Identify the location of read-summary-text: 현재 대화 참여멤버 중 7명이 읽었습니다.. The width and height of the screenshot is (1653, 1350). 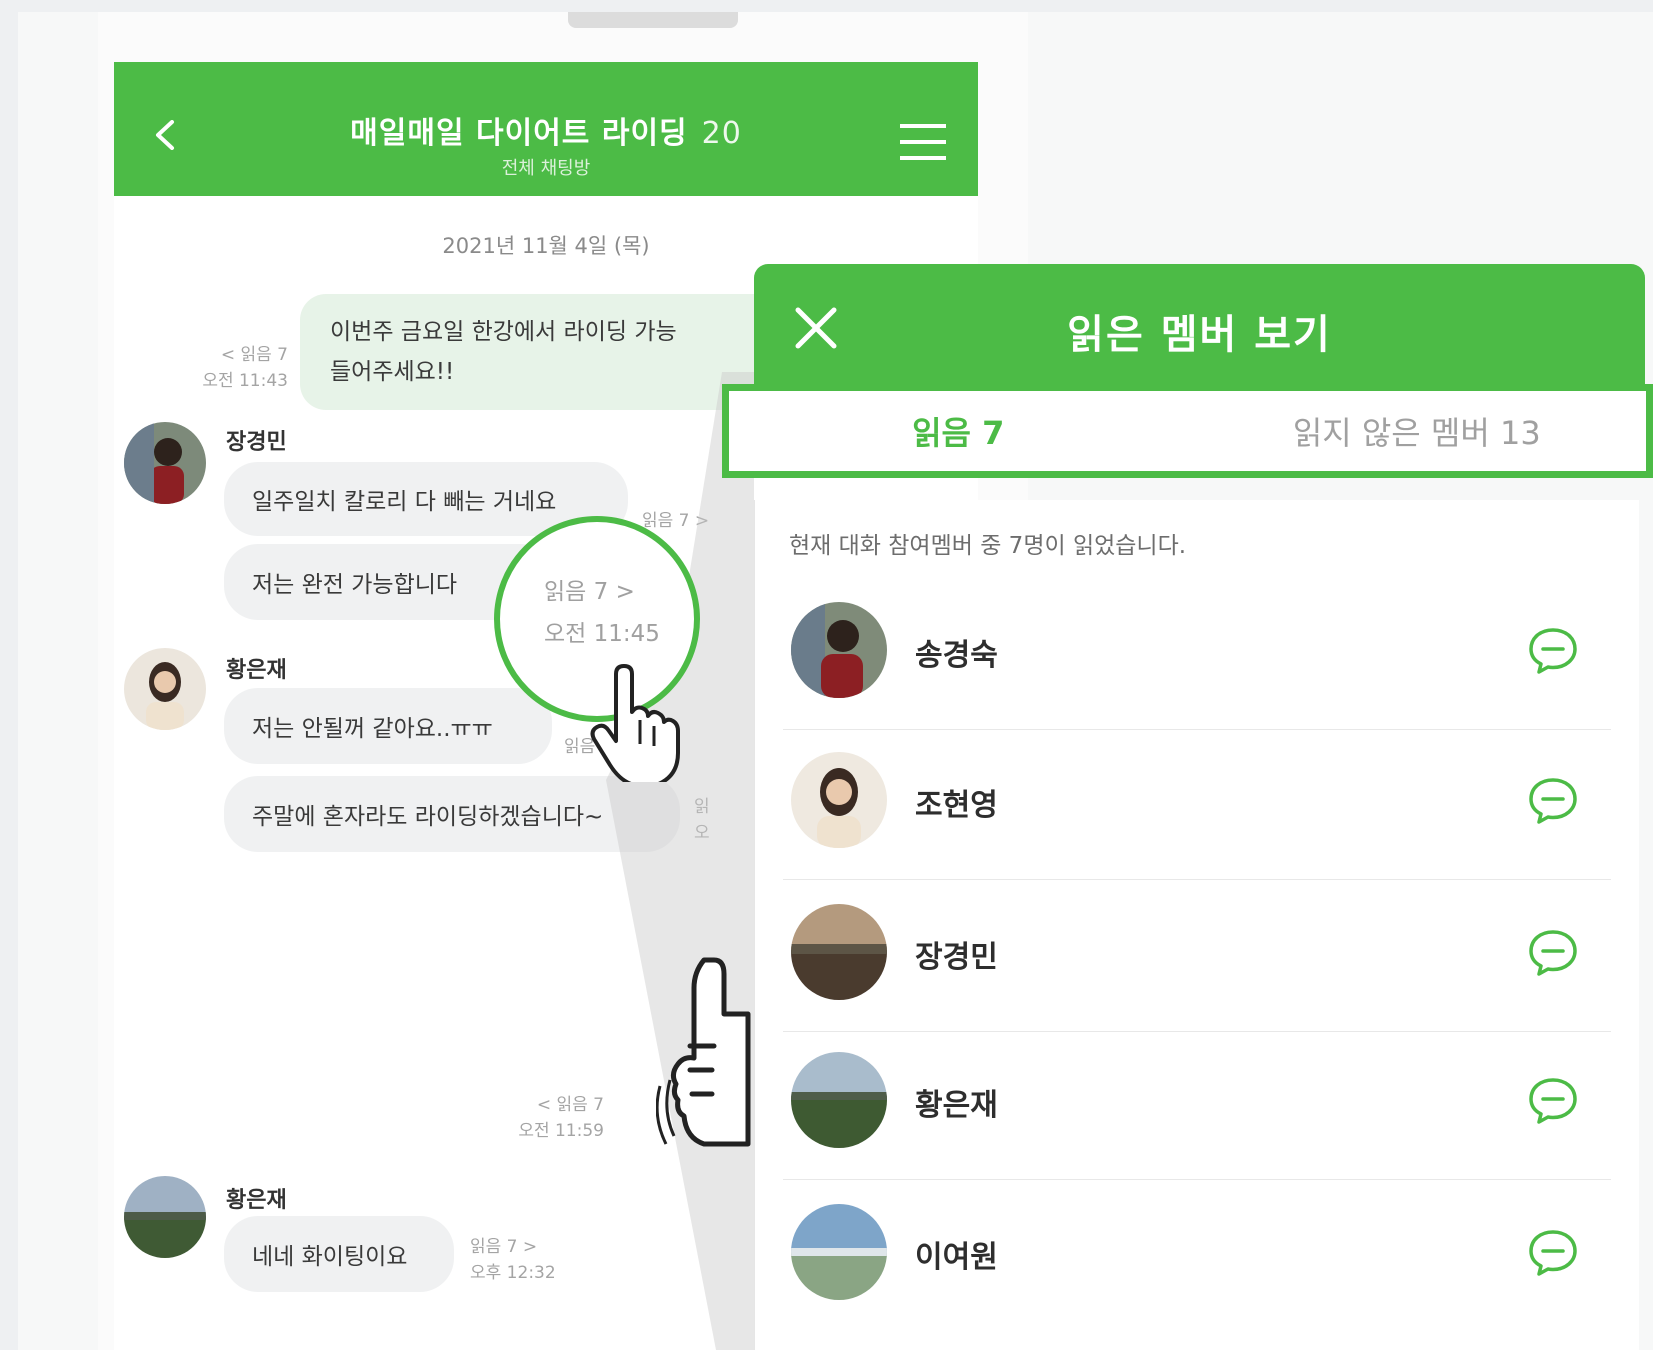
(988, 546).